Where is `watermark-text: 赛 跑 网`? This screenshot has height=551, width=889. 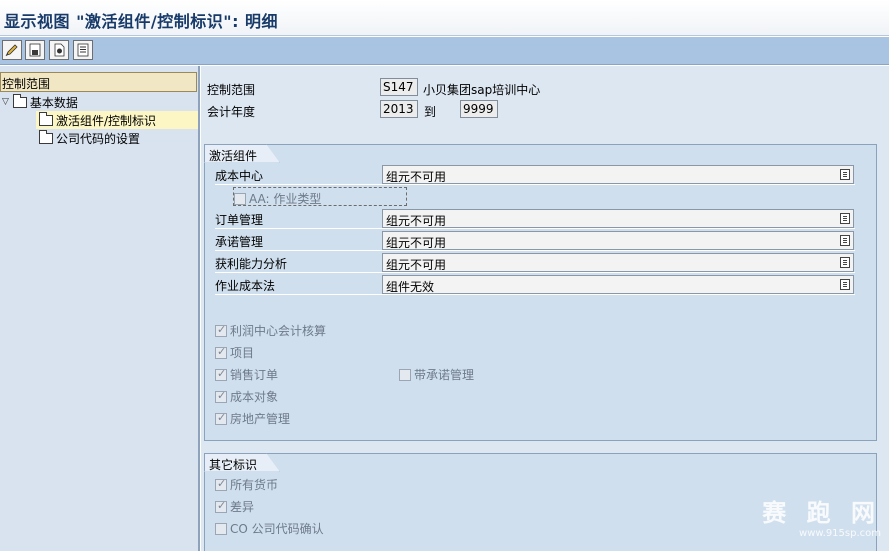
watermark-text: 赛 跑 网 is located at coordinates (821, 513).